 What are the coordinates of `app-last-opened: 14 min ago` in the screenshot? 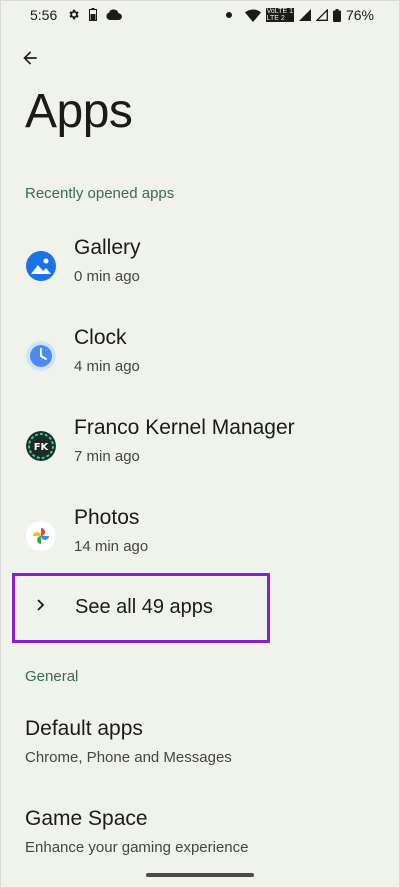 It's located at (111, 546).